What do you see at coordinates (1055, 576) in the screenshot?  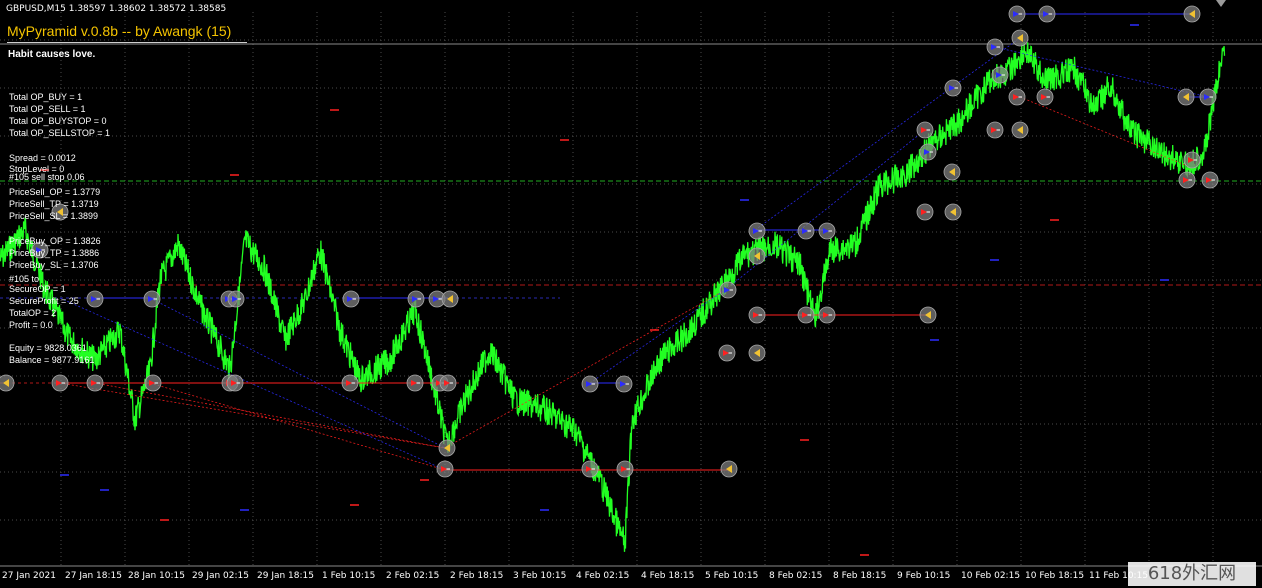 I see `time-label: 10 Feb 18:15` at bounding box center [1055, 576].